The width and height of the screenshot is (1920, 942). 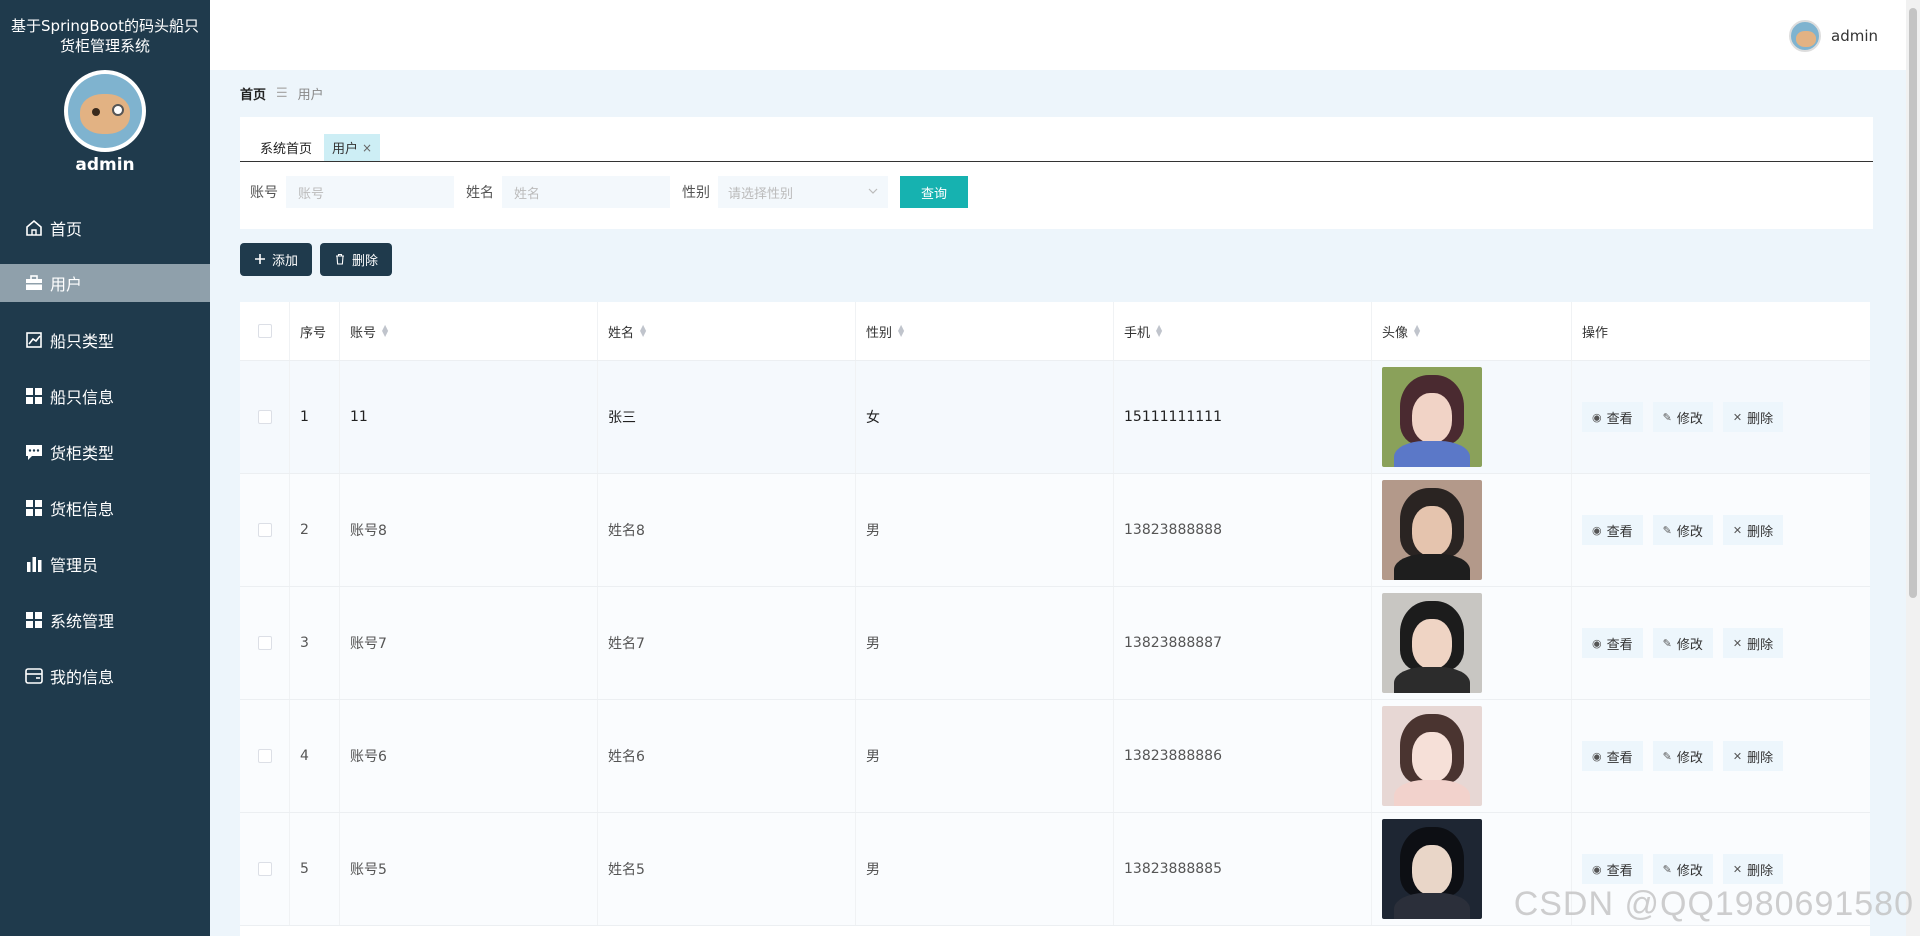 What do you see at coordinates (260, 260) in the screenshot?
I see `plus-icon` at bounding box center [260, 260].